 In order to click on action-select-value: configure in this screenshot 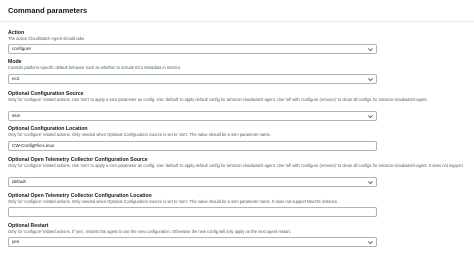, I will do `click(21, 48)`.